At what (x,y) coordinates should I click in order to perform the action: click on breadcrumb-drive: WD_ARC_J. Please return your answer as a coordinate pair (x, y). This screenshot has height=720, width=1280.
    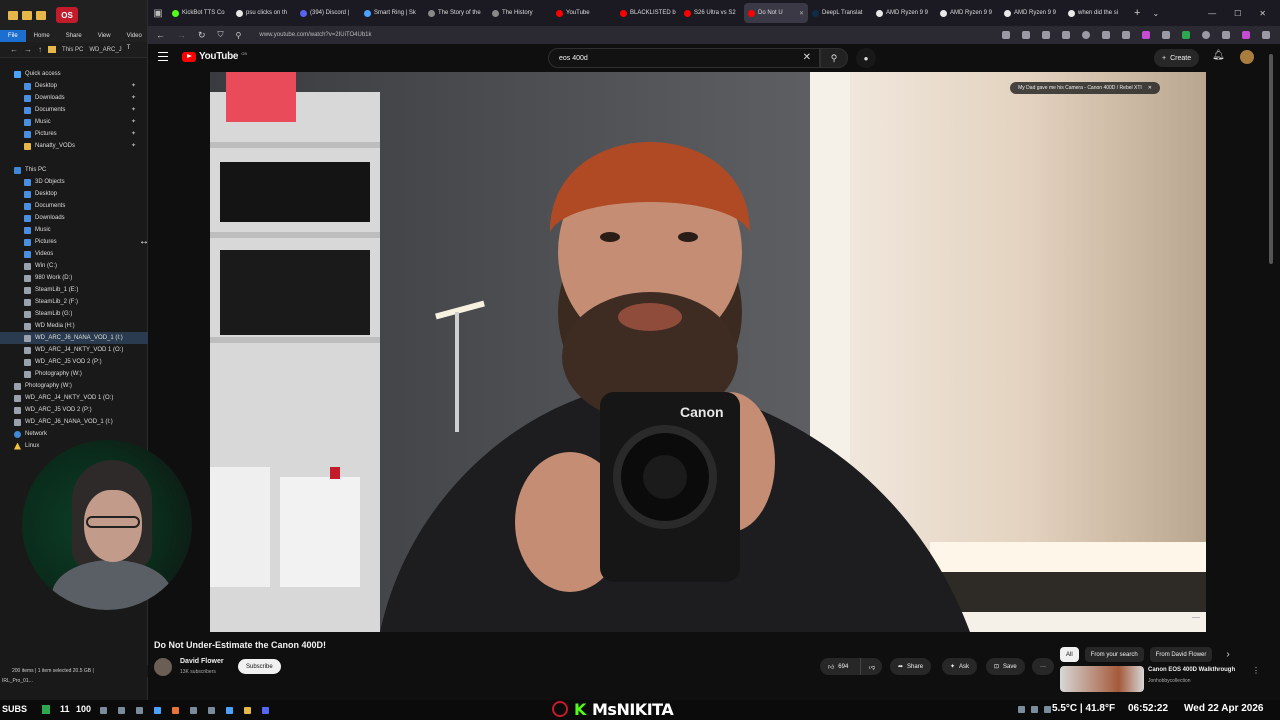
    Looking at the image, I should click on (105, 50).